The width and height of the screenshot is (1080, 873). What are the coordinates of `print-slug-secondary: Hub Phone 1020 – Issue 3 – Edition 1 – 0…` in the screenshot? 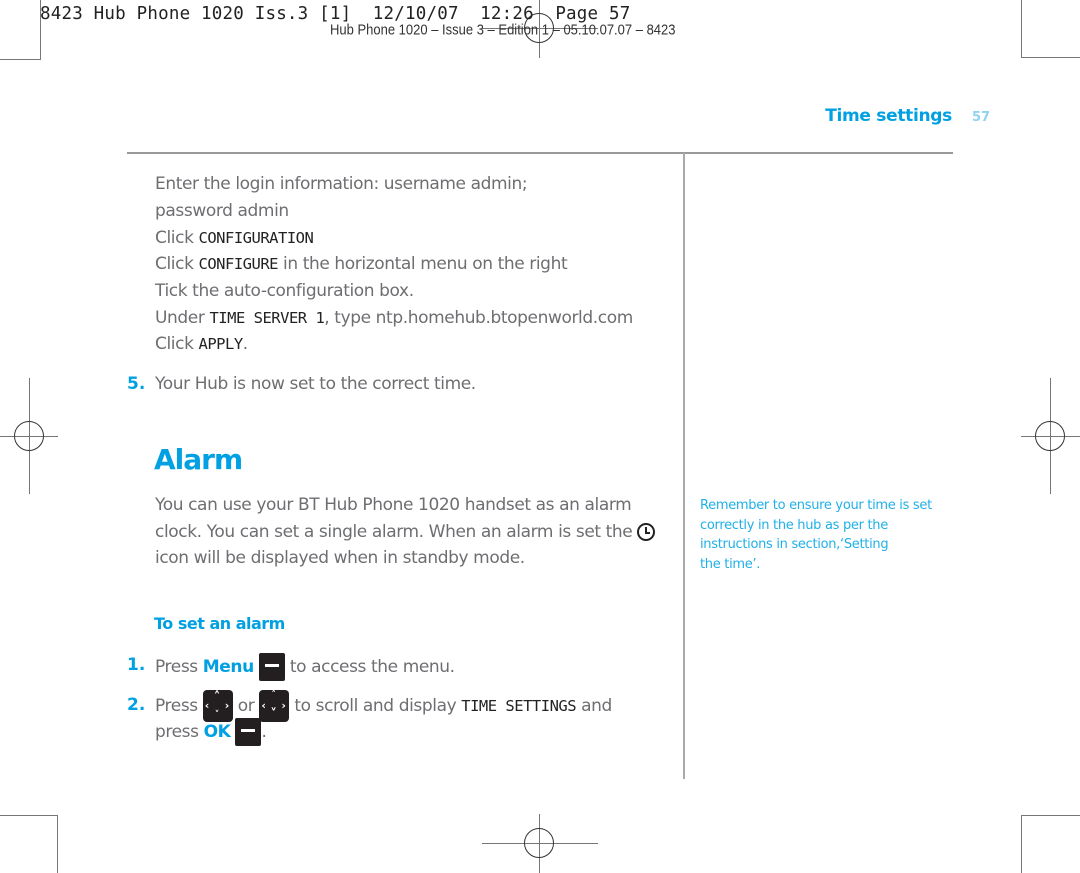 It's located at (503, 29).